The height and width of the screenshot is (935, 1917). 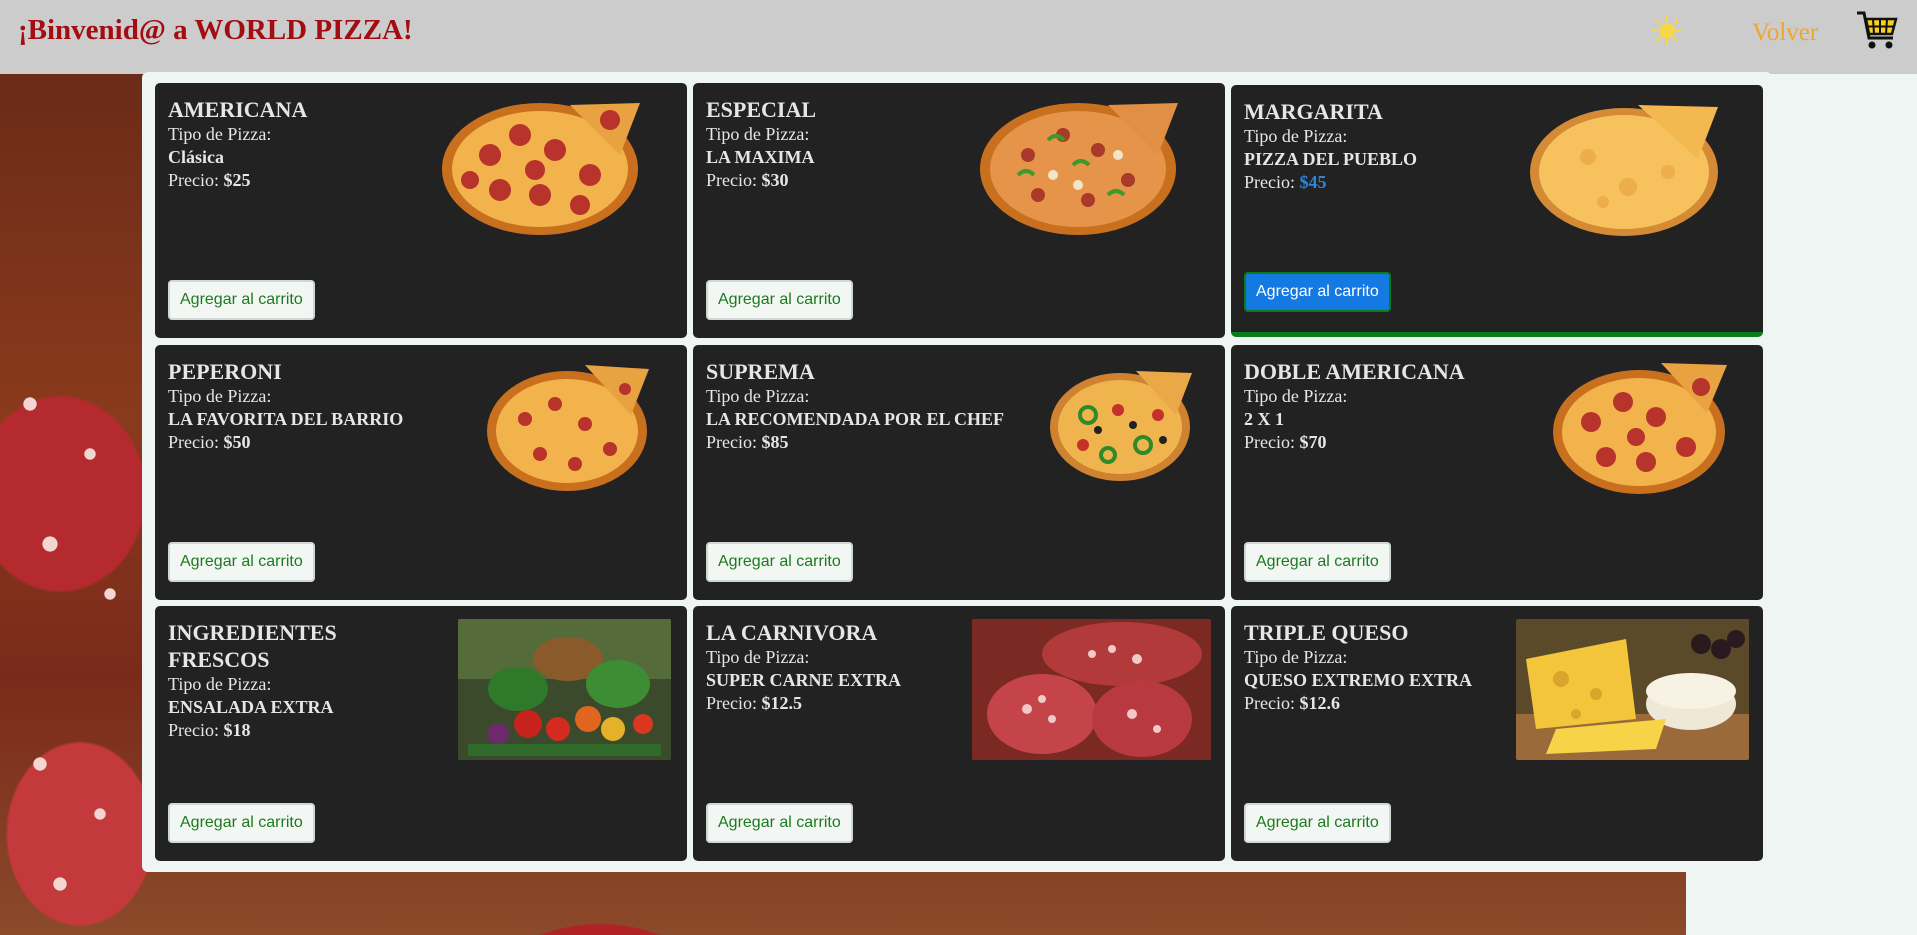 I want to click on price-line: Precio: $12.5, so click(x=856, y=703).